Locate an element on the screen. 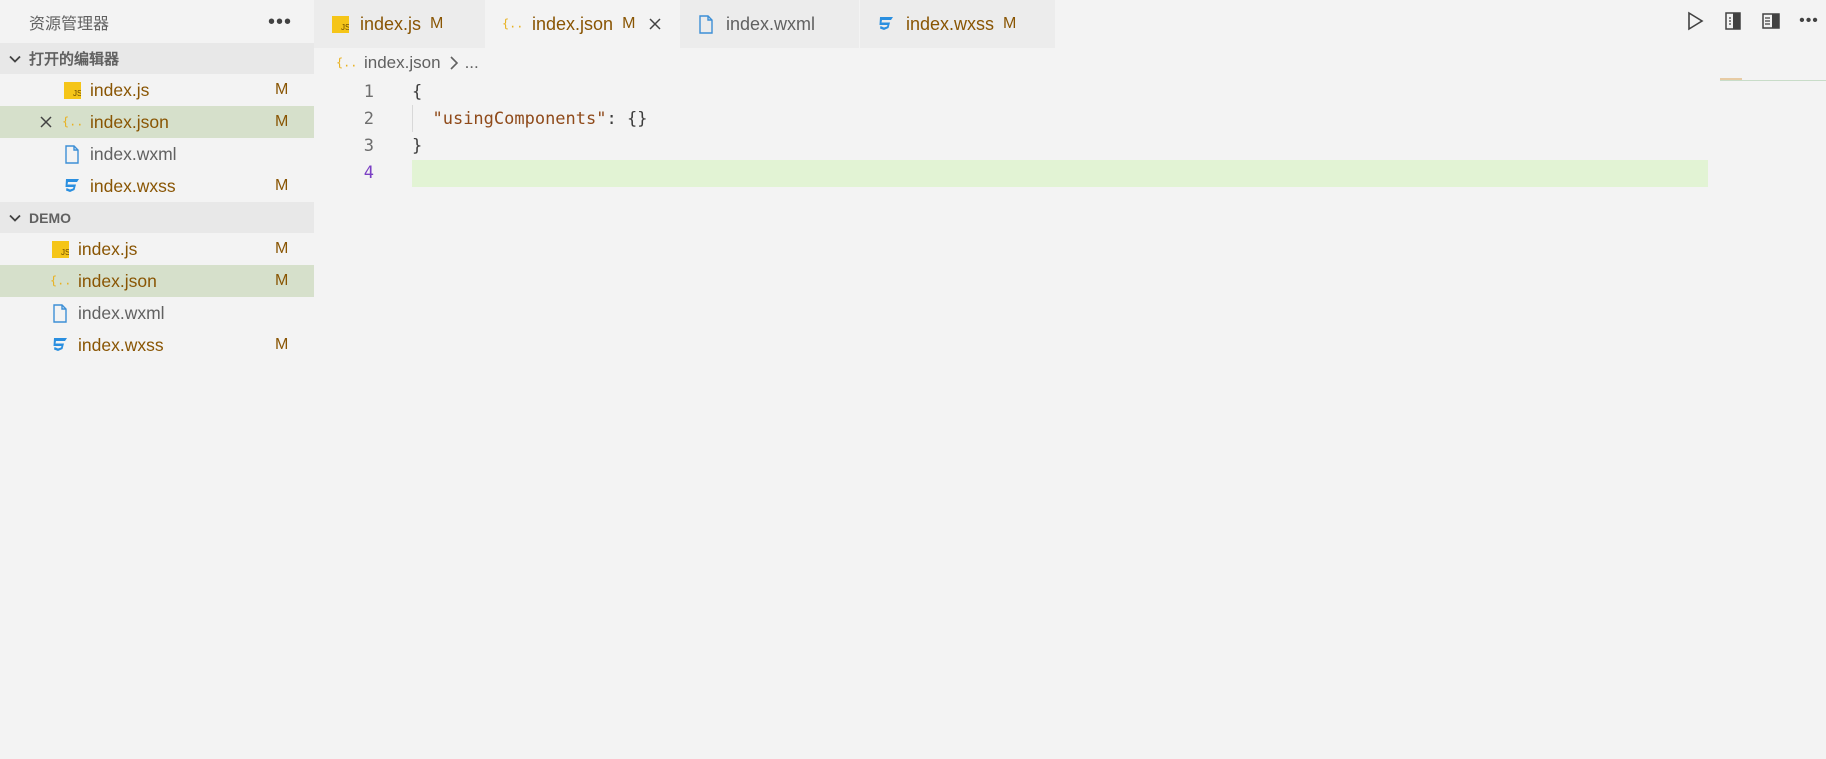  open-editor-item-index-wxml: index.wxml is located at coordinates (157, 154).